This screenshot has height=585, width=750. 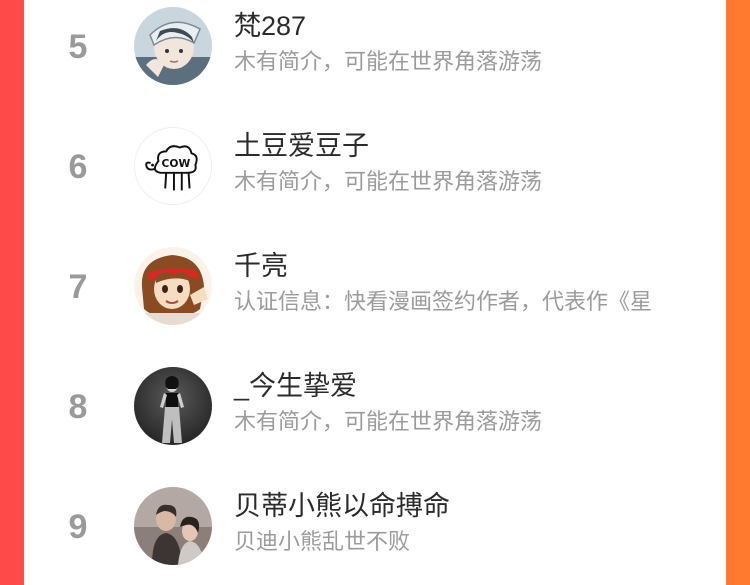 I want to click on username: 千亮, so click(x=261, y=266).